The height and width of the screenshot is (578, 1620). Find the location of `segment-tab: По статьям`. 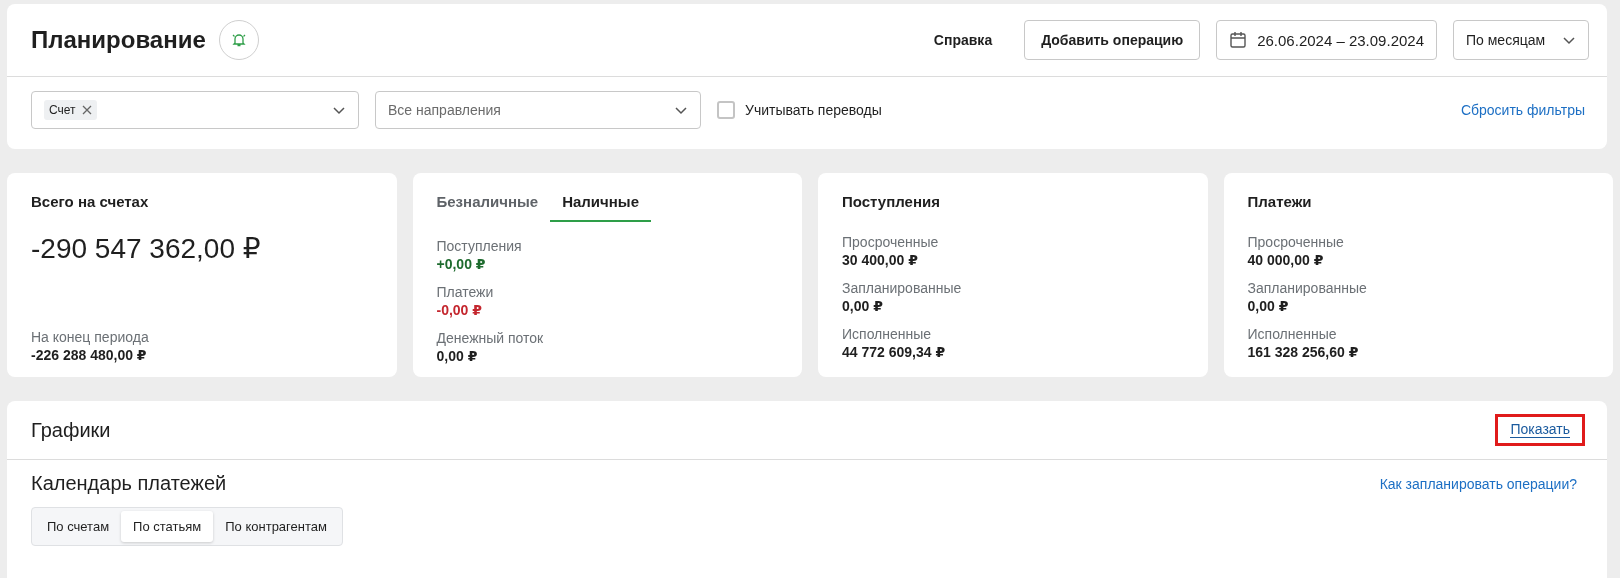

segment-tab: По статьям is located at coordinates (167, 526).